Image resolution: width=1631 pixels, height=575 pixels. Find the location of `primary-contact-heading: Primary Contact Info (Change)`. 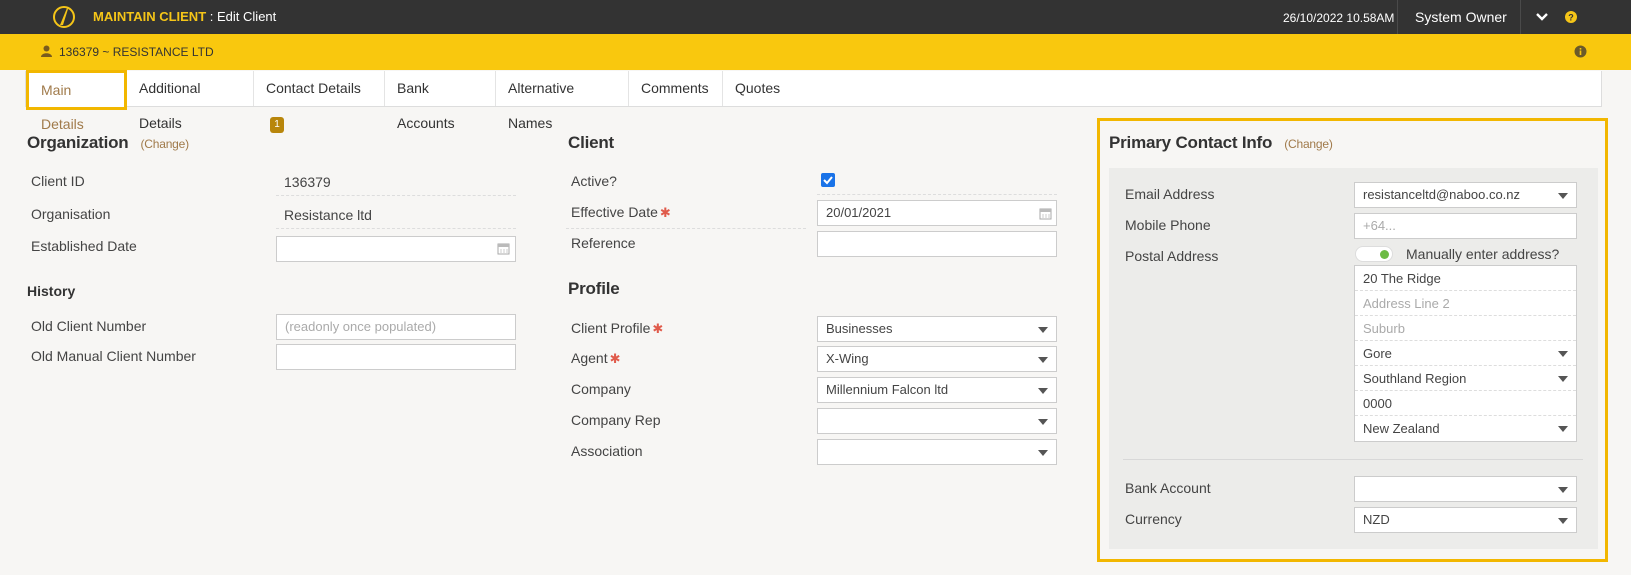

primary-contact-heading: Primary Contact Info (Change) is located at coordinates (1221, 143).